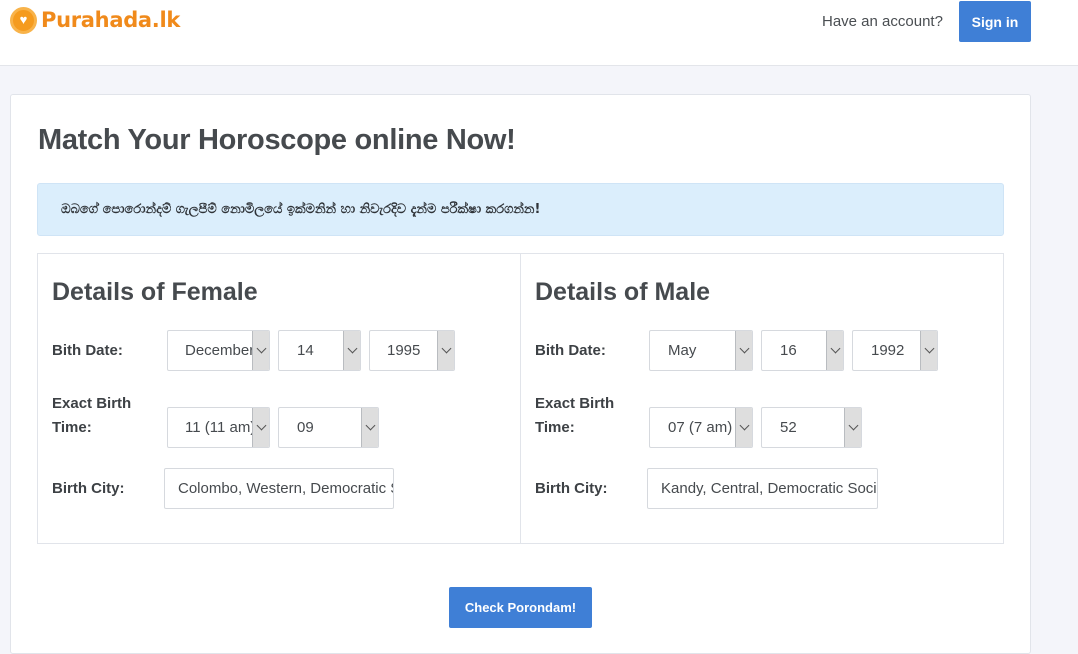 This screenshot has height=654, width=1078. I want to click on female-year-value: 1995, so click(404, 350).